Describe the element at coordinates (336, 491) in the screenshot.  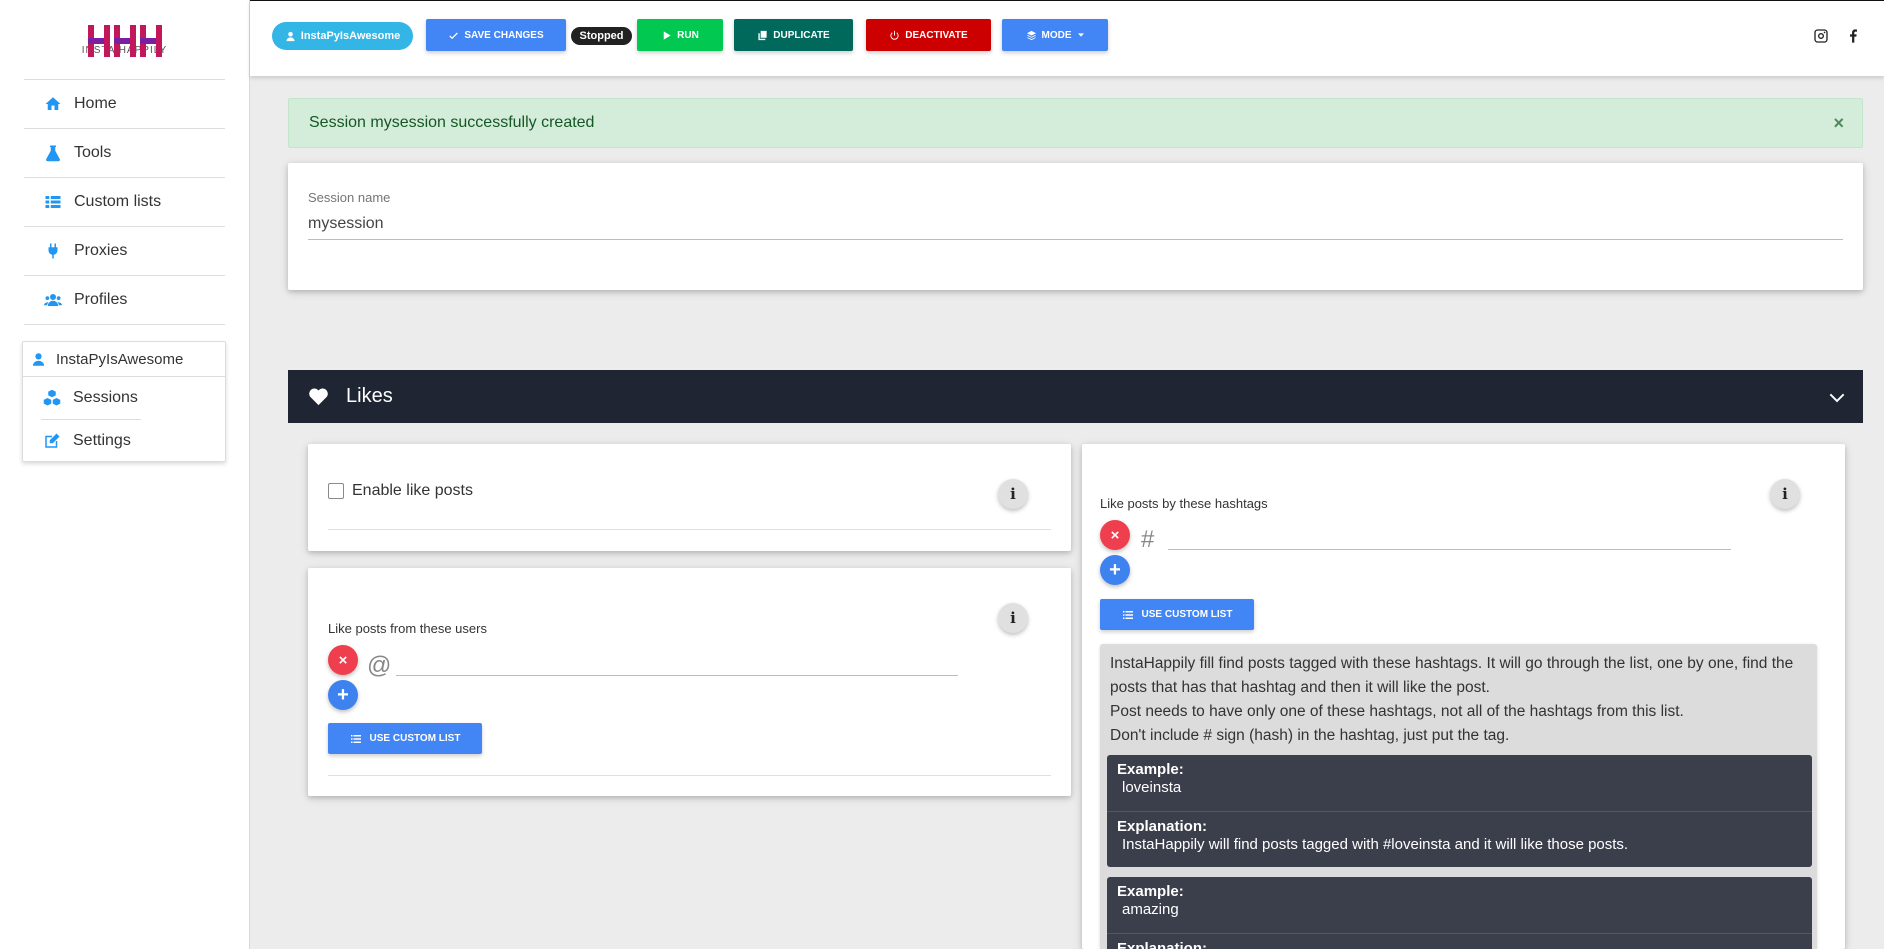
I see `enable-like-posts-checkbox` at that location.